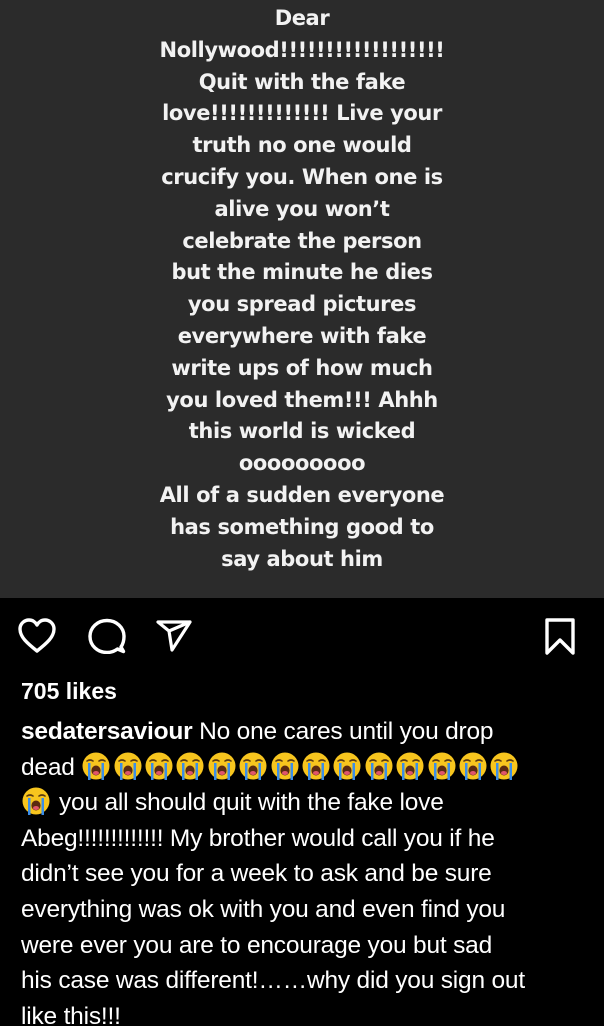 Image resolution: width=604 pixels, height=1026 pixels. What do you see at coordinates (174, 636) in the screenshot?
I see `paper-plane-icon` at bounding box center [174, 636].